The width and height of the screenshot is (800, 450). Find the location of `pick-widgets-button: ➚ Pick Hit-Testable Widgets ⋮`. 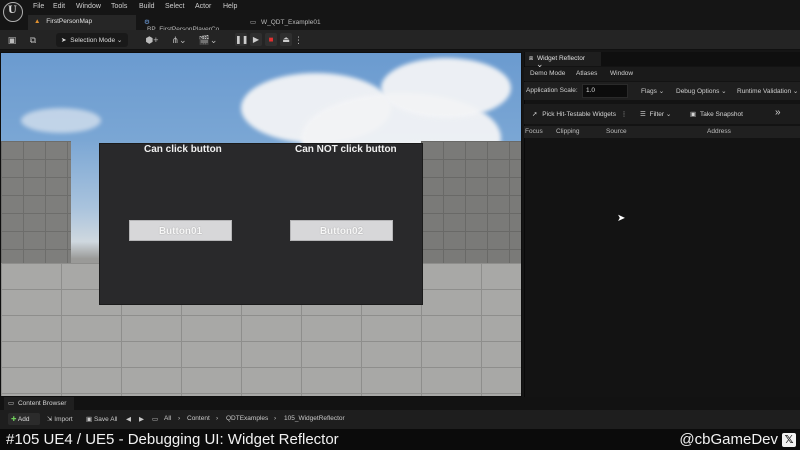

pick-widgets-button: ➚ Pick Hit-Testable Widgets ⋮ is located at coordinates (579, 114).